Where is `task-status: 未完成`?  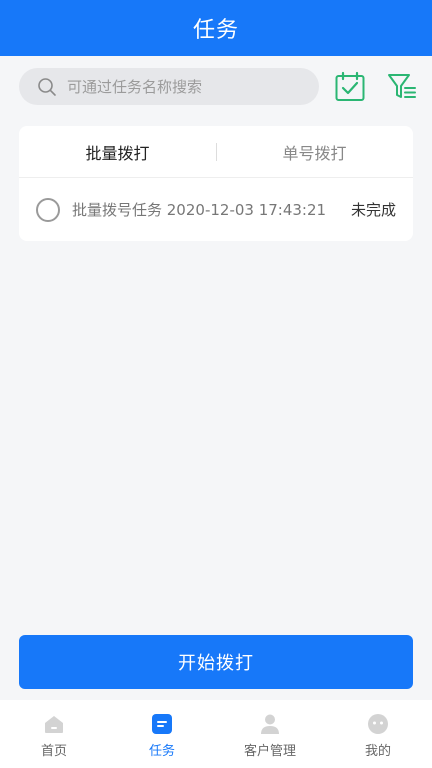 task-status: 未完成 is located at coordinates (373, 210).